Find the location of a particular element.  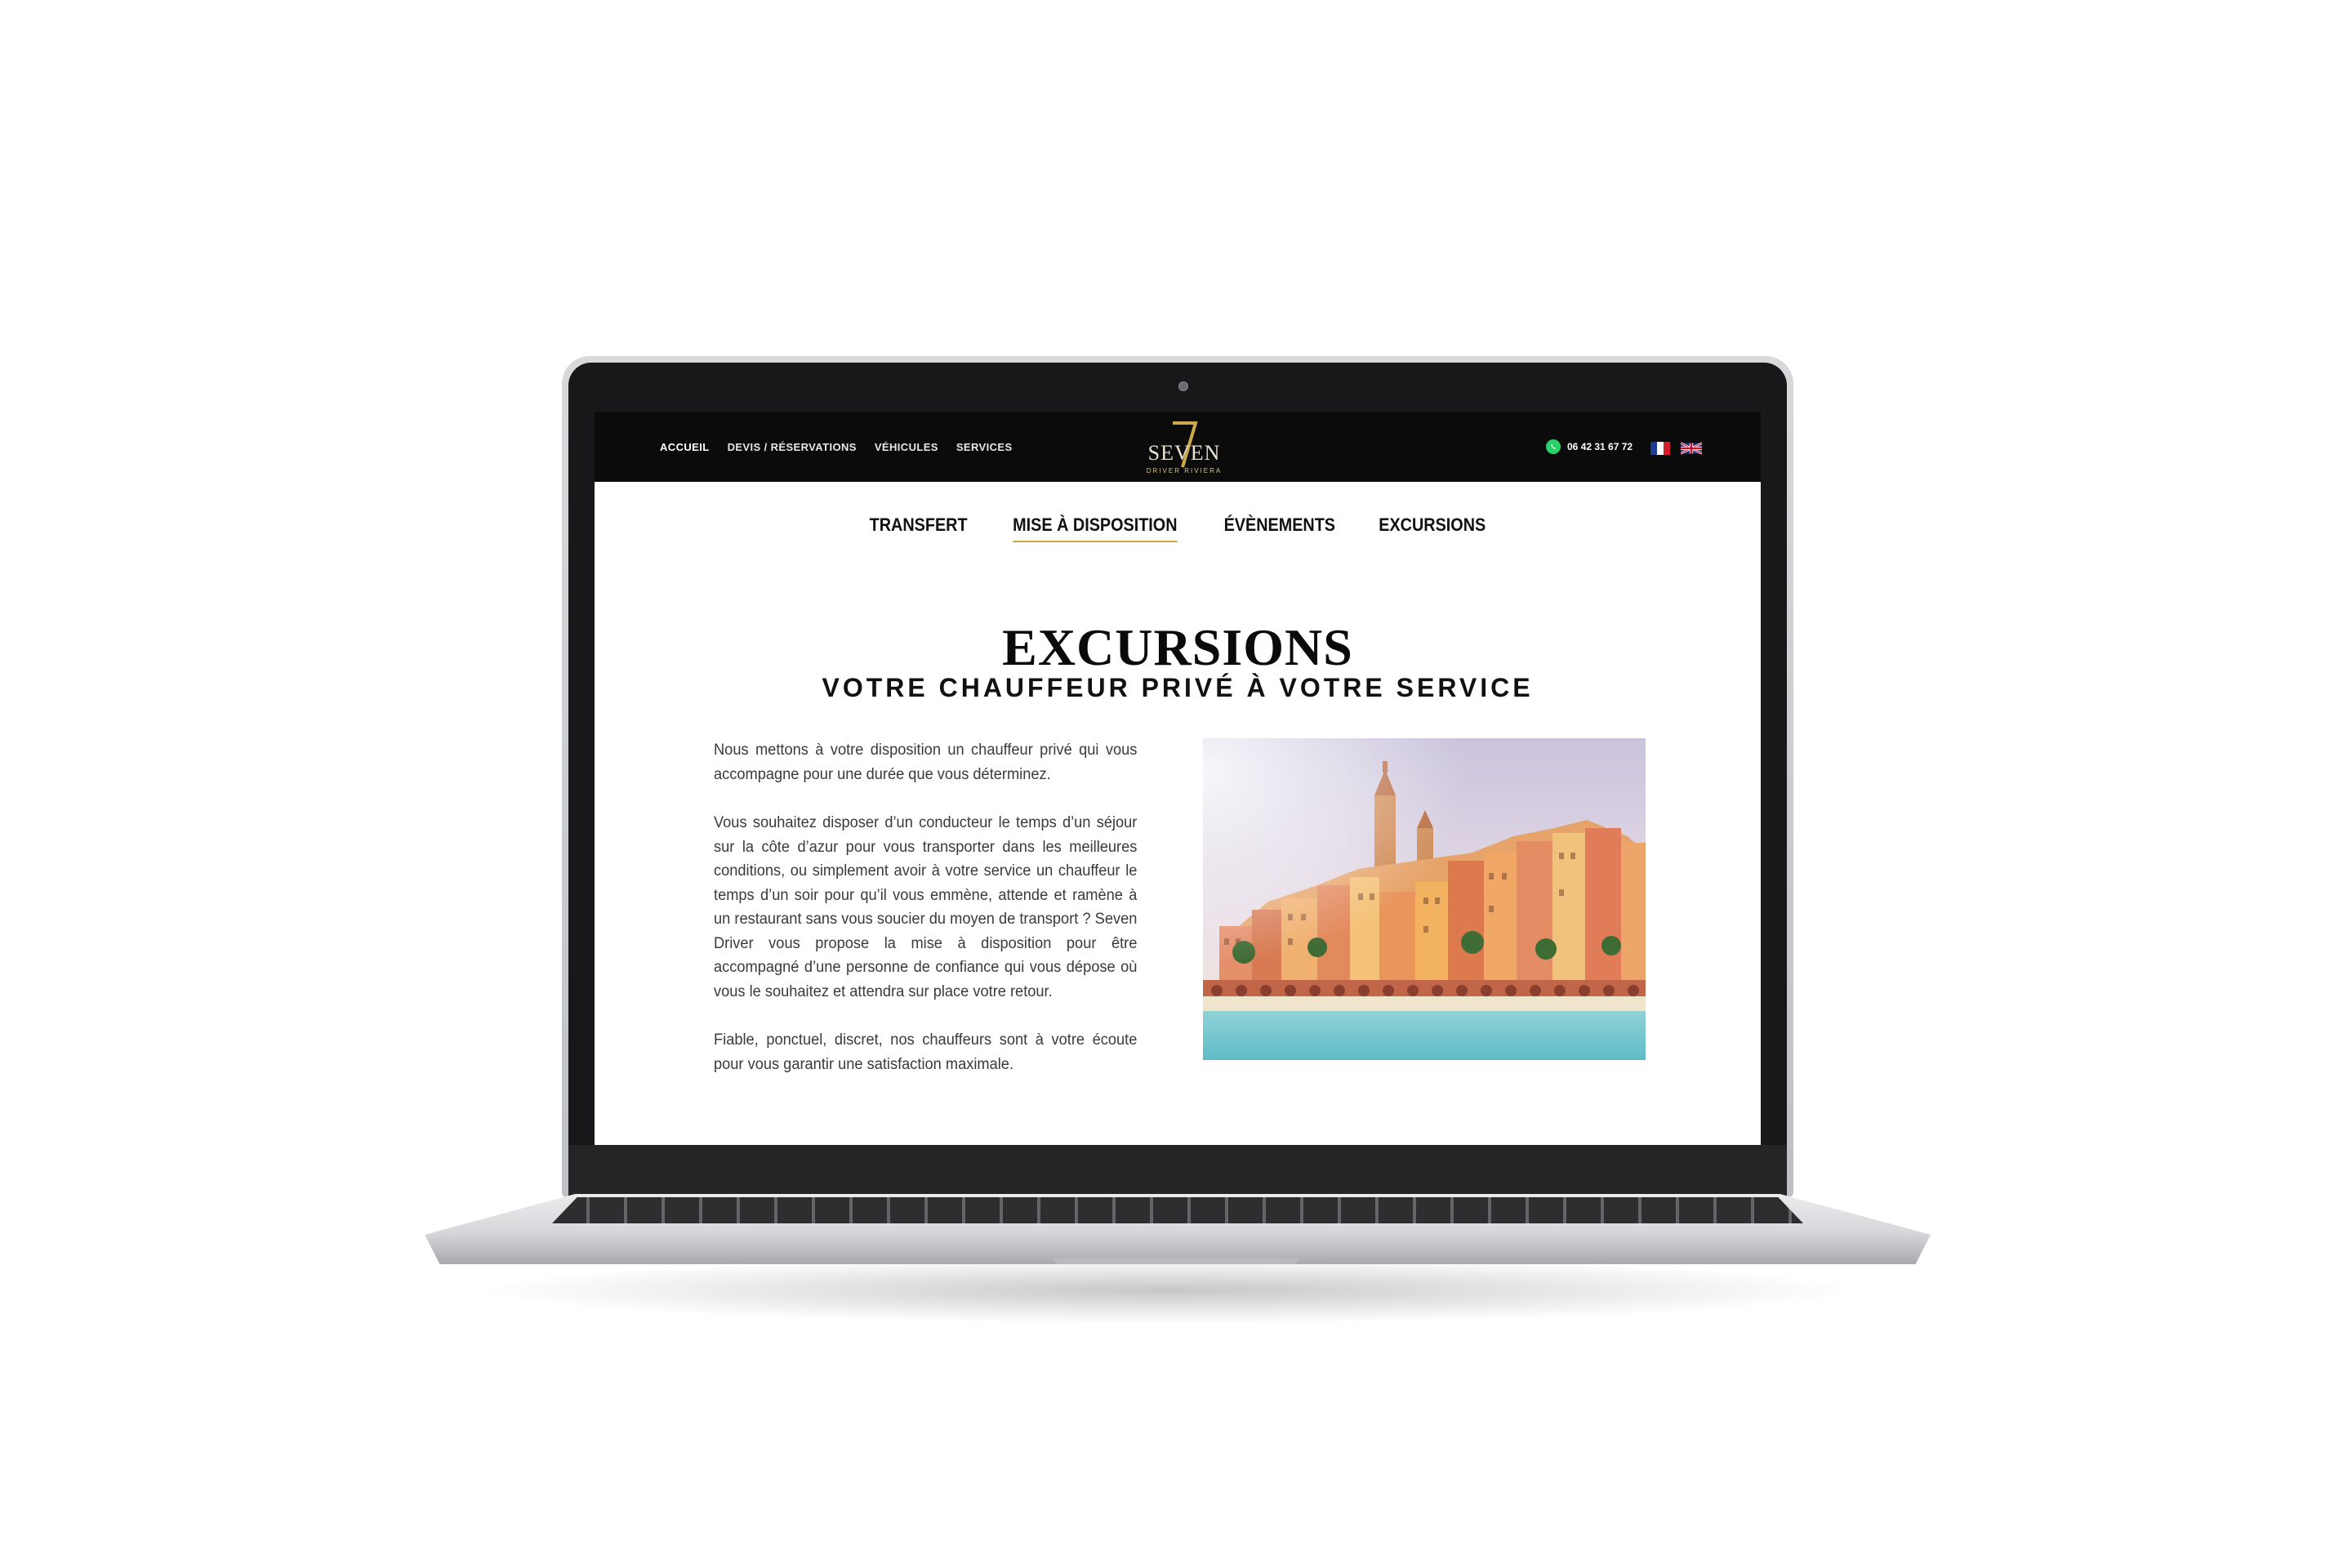

nav-item-devis-reservations: DEVIS / RÉSERVATIONS is located at coordinates (792, 447).